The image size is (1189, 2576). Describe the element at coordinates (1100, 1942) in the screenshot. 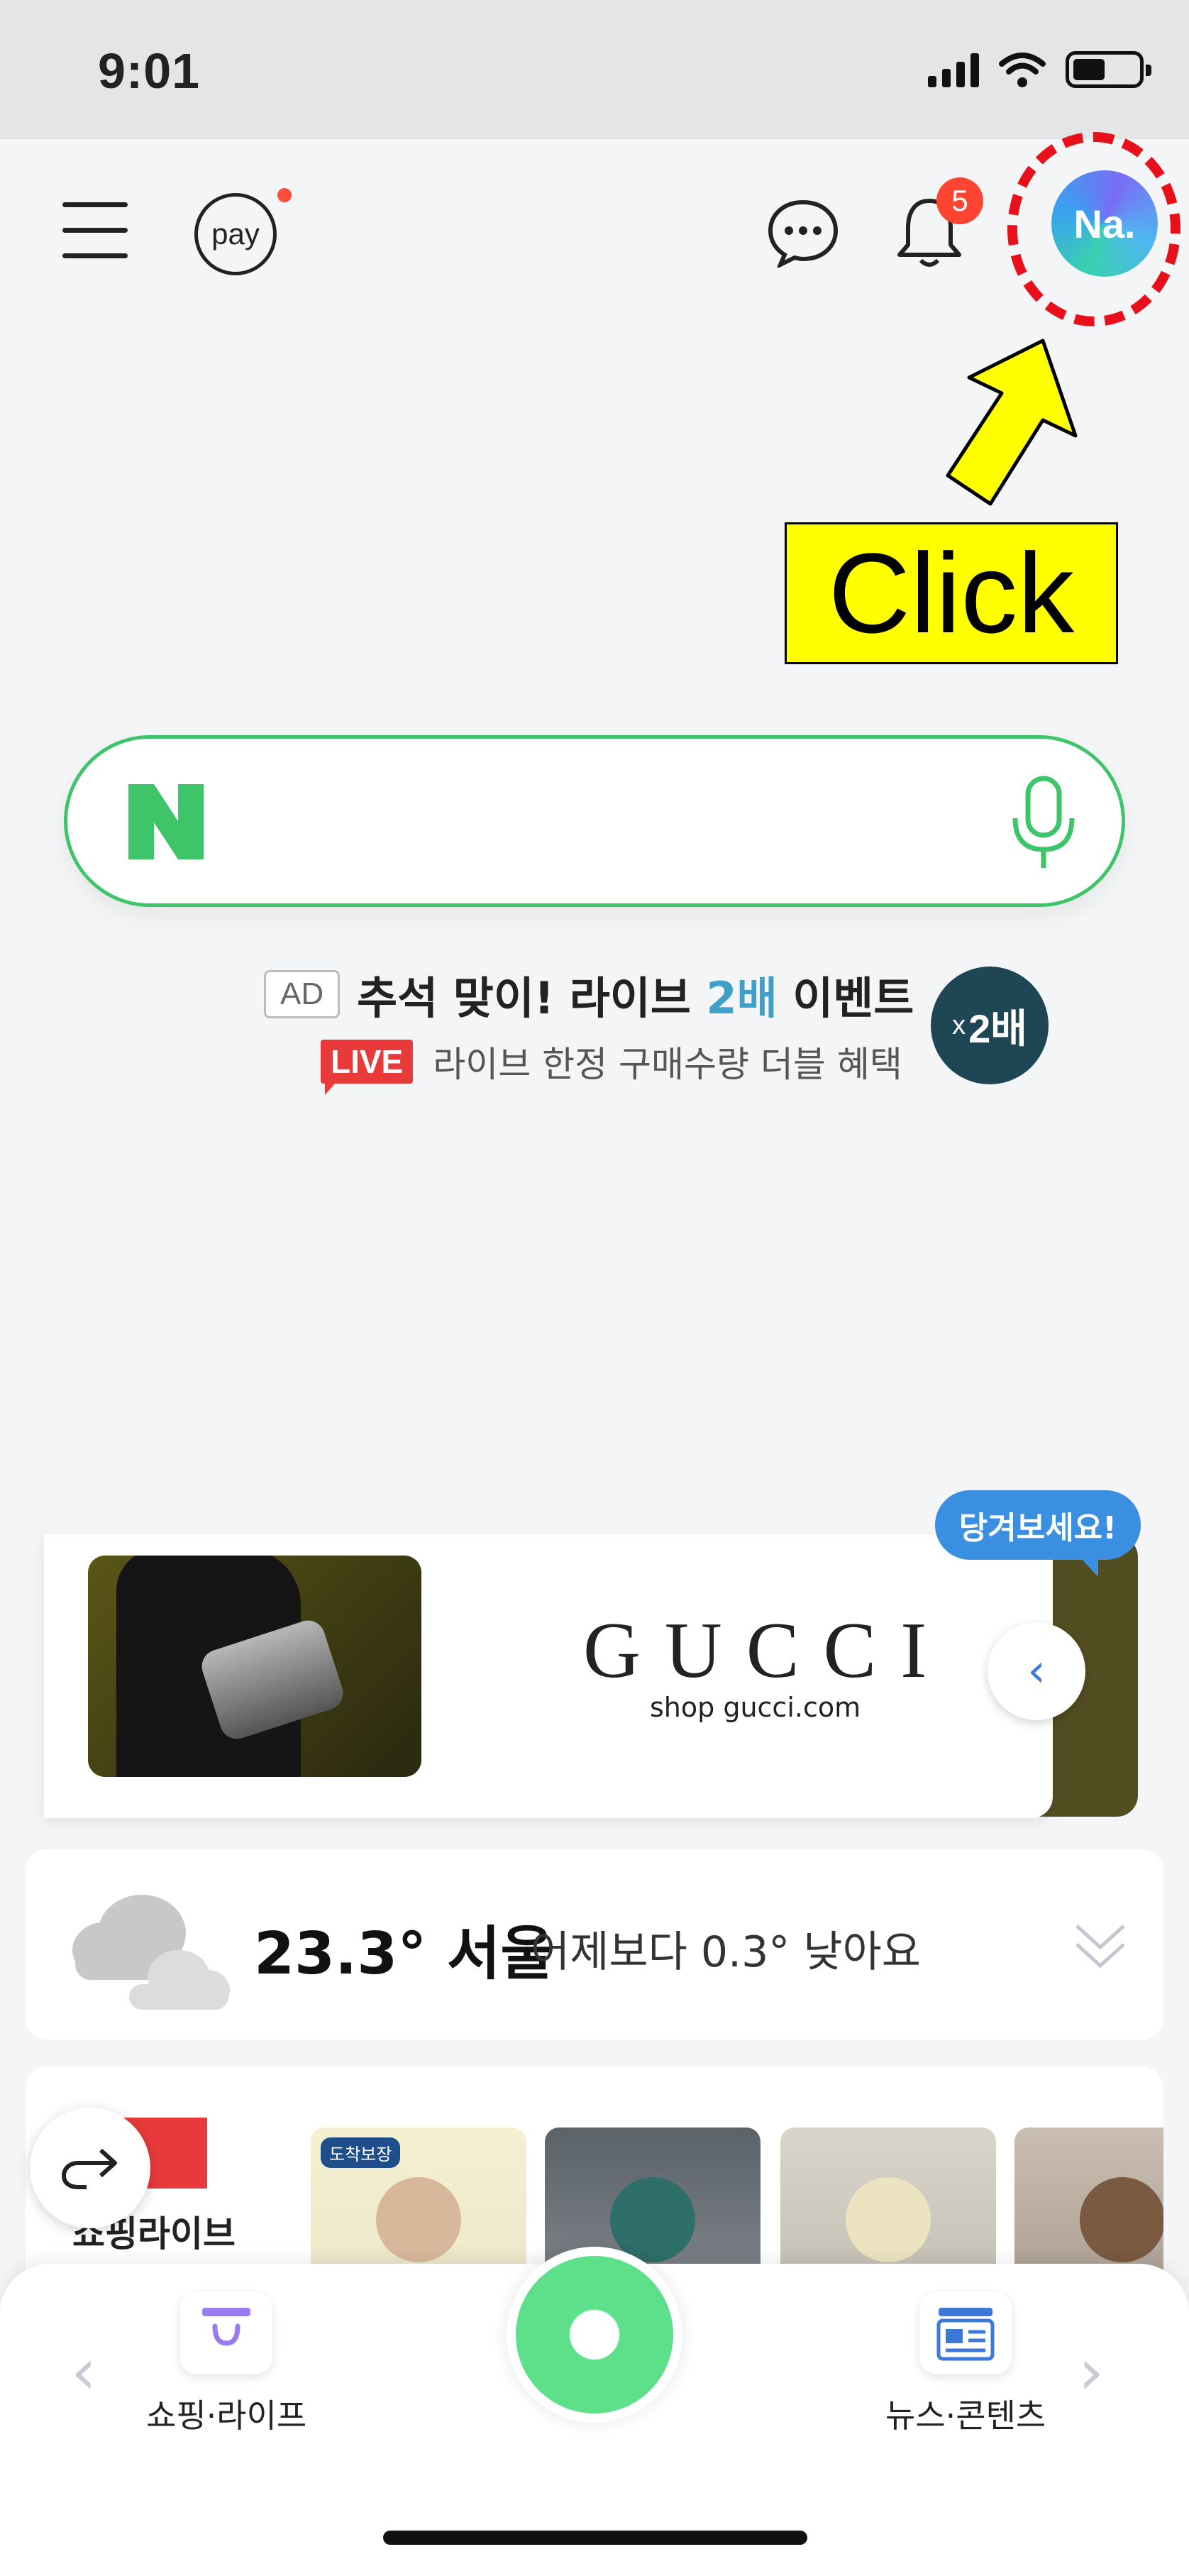

I see `double-chevron-down-icon` at that location.